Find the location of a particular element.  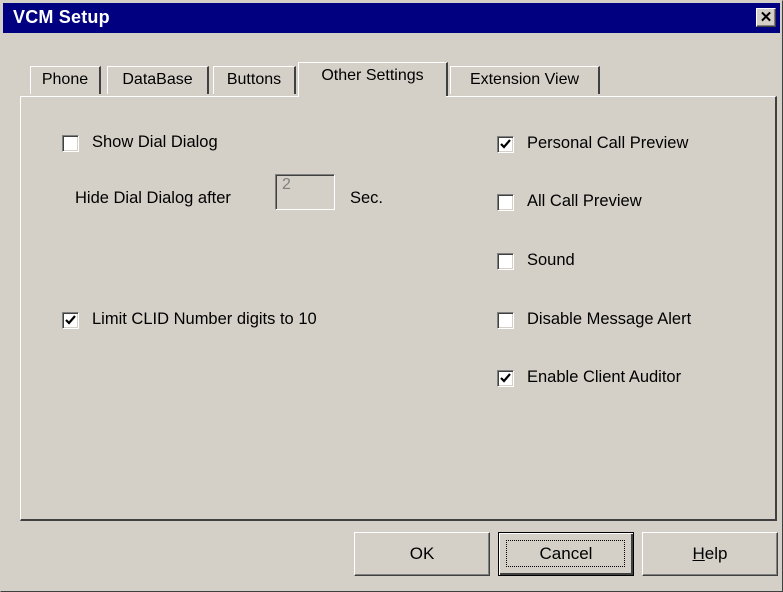

sound-checkbox is located at coordinates (505, 261).